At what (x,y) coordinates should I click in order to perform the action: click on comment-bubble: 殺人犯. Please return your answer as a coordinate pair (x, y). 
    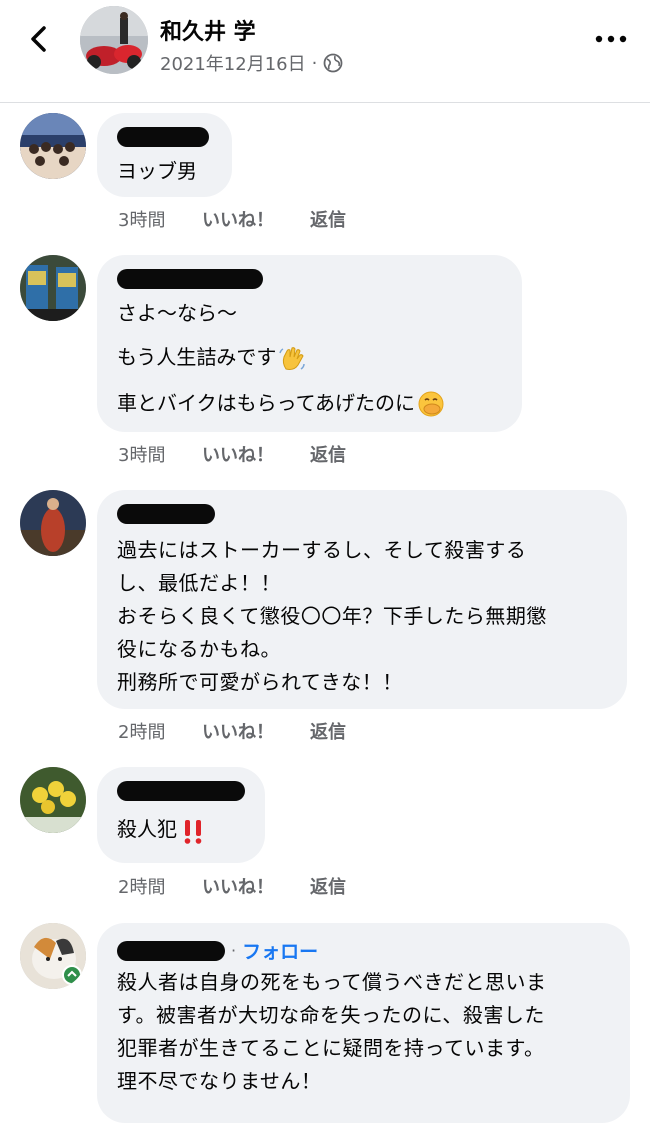
    Looking at the image, I should click on (181, 815).